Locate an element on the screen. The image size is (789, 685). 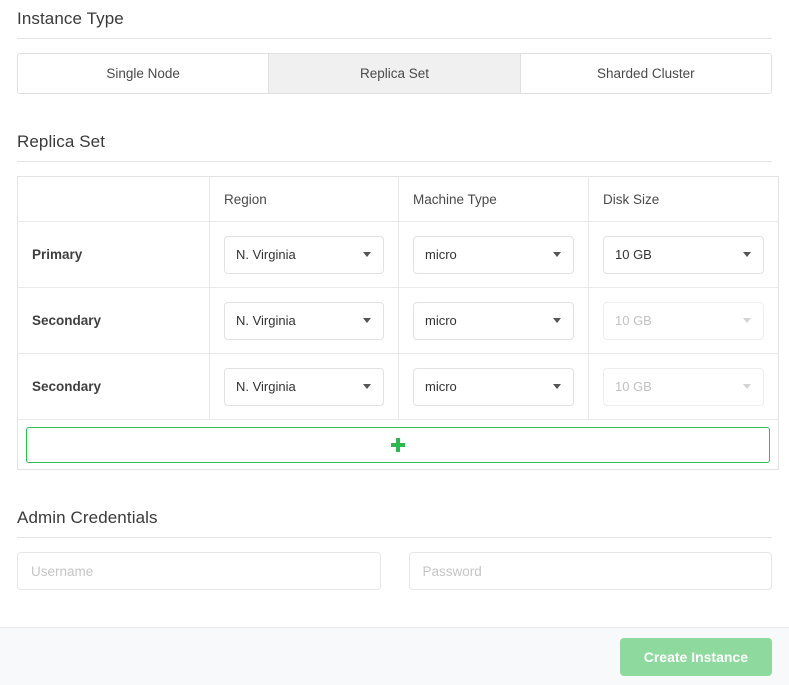
column-header-disk-size: Disk Size is located at coordinates (683, 199).